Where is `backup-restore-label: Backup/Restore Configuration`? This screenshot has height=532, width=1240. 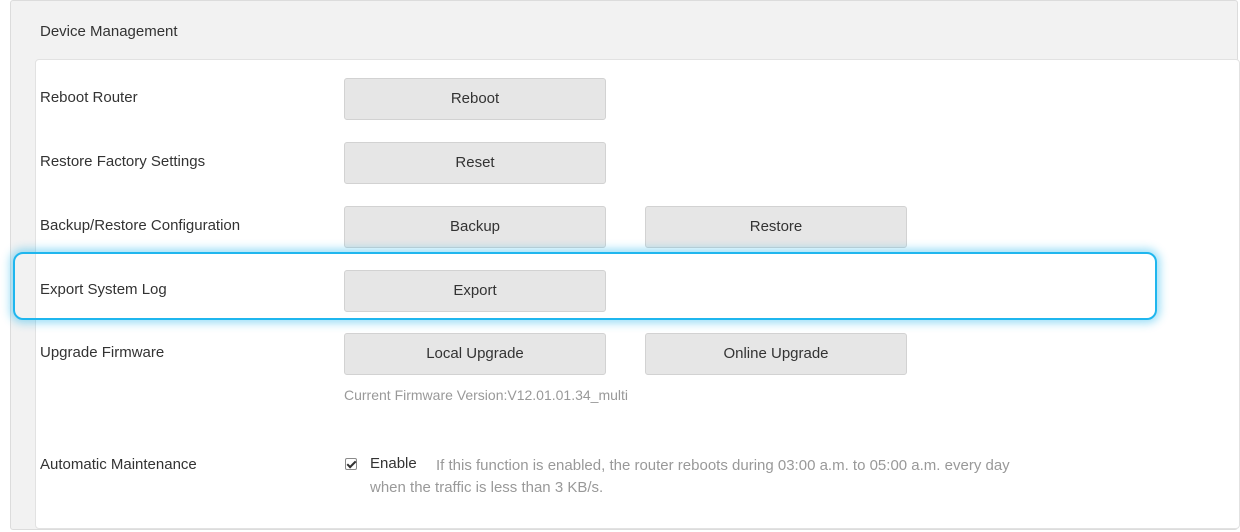
backup-restore-label: Backup/Restore Configuration is located at coordinates (140, 225).